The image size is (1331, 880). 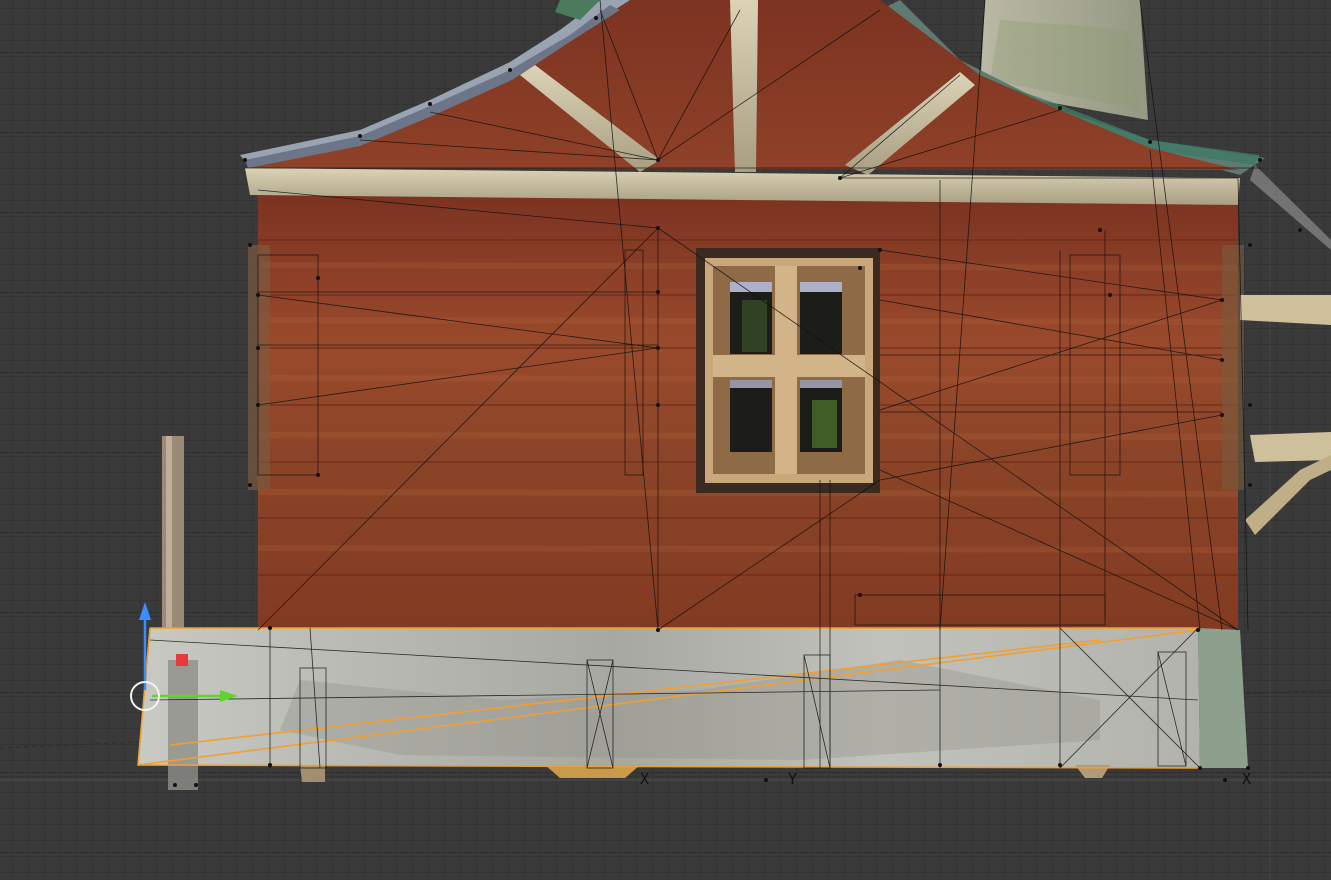 I want to click on square-handle-icon, so click(x=182, y=660).